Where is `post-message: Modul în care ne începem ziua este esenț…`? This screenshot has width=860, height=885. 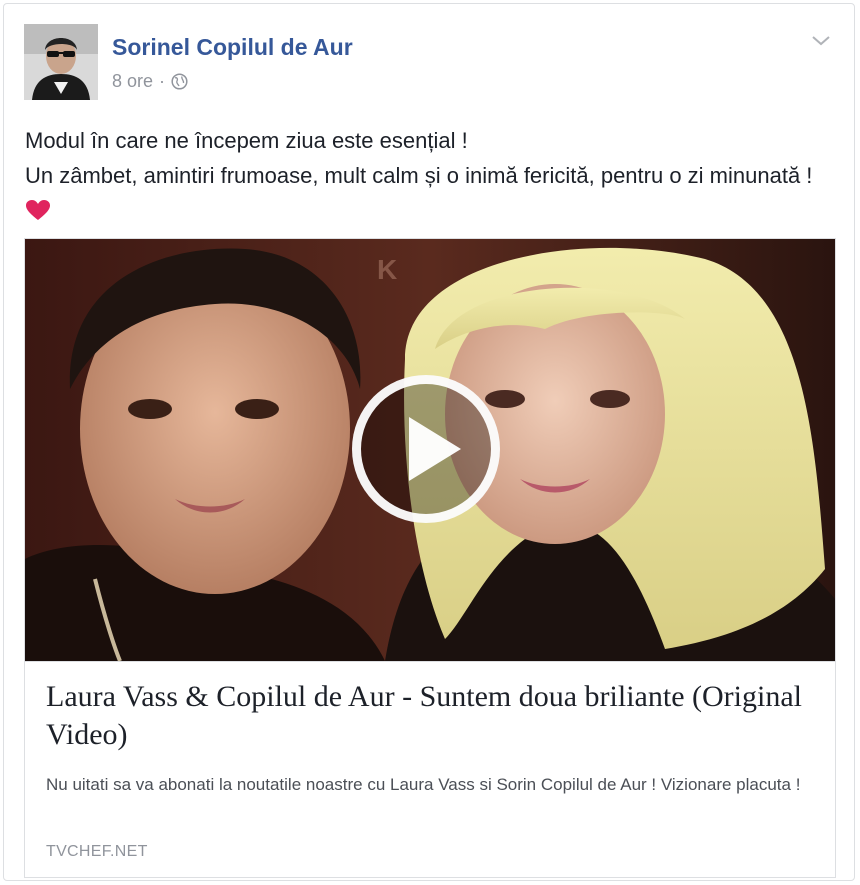
post-message: Modul în care ne începem ziua este esenț… is located at coordinates (430, 175).